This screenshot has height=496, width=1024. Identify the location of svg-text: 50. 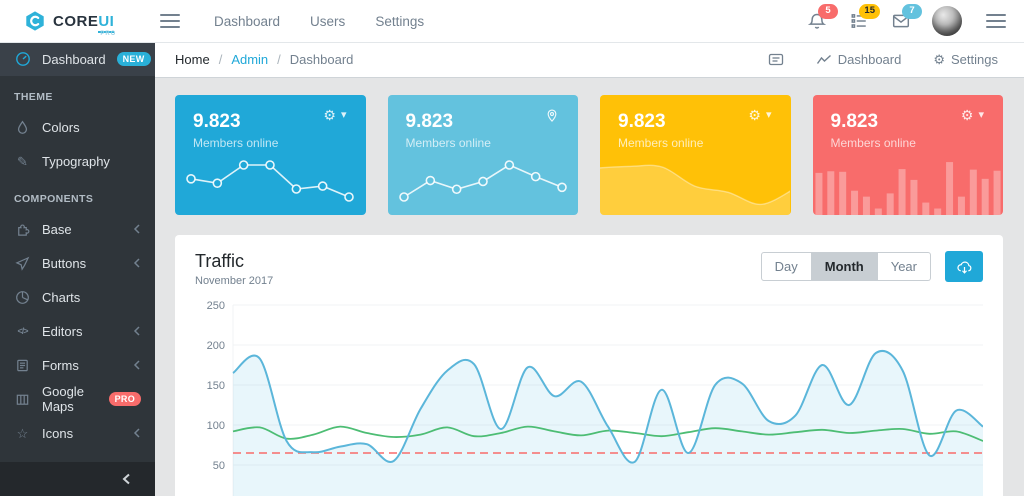
(219, 466).